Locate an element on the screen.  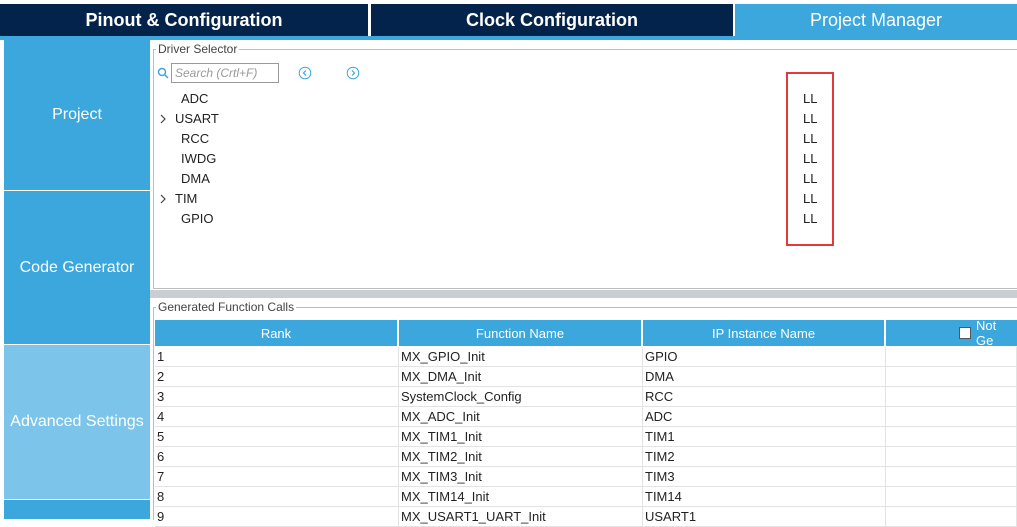
previous-arrow-icon is located at coordinates (305, 73).